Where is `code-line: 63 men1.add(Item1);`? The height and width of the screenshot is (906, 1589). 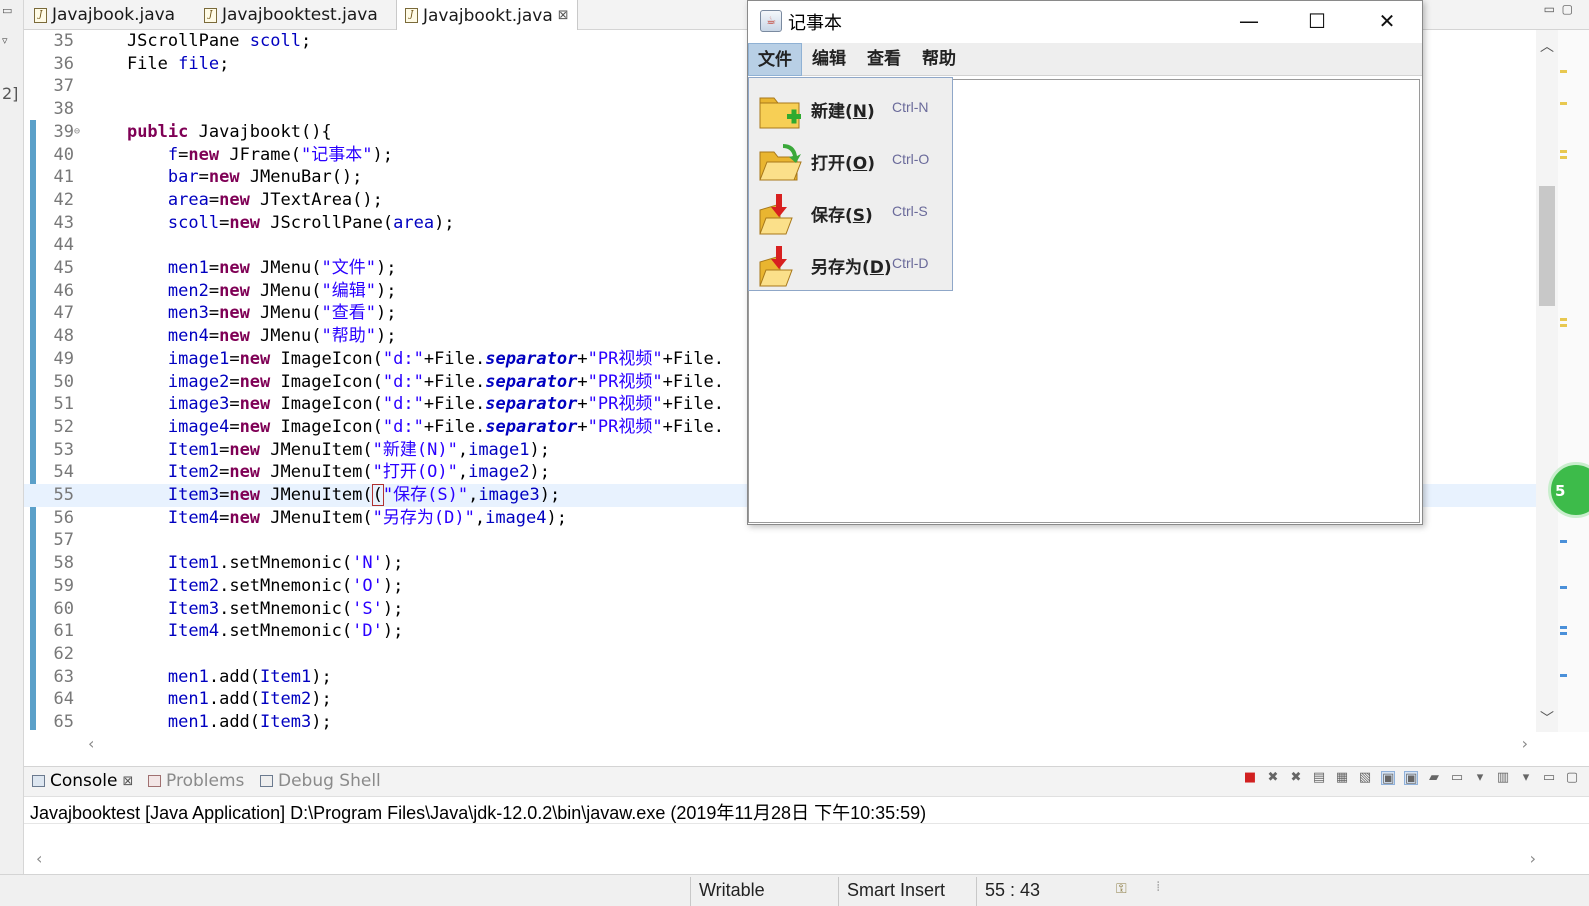
code-line: 63 men1.add(Item1); is located at coordinates (780, 677).